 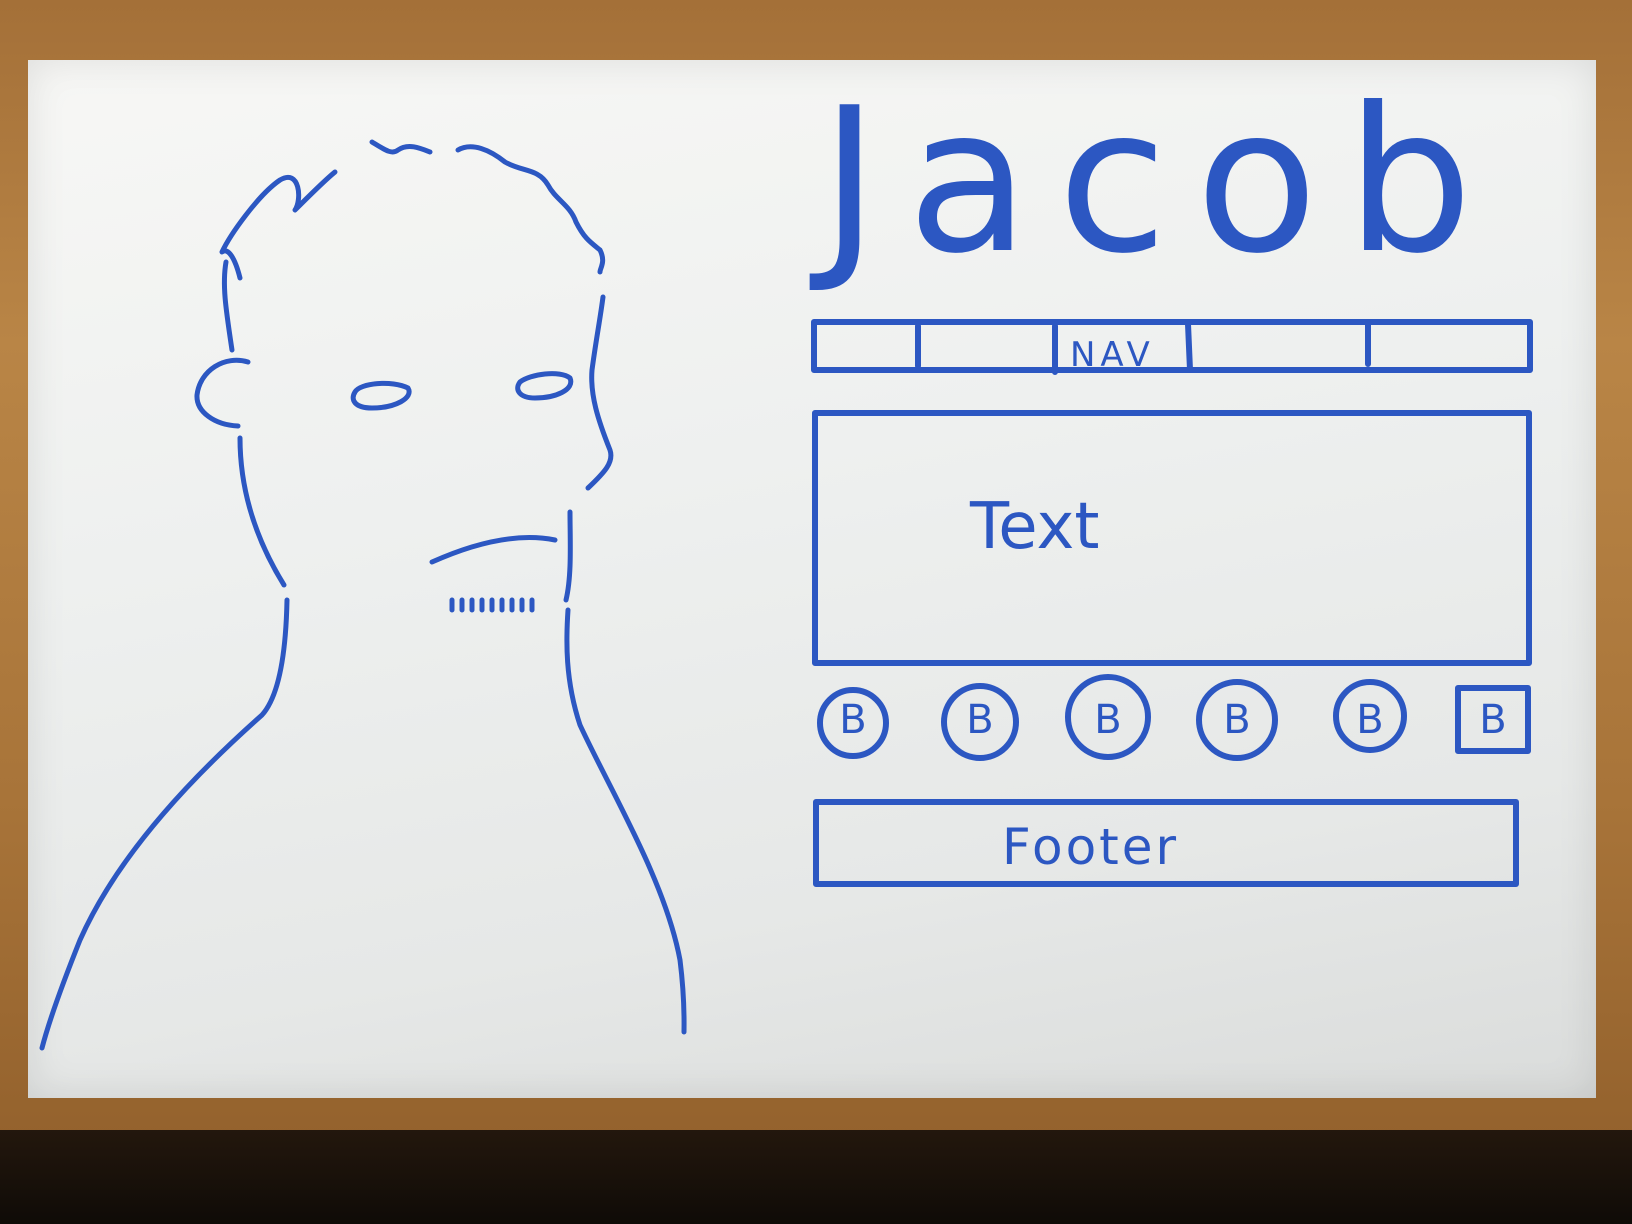 I want to click on head-right-side, so click(x=599, y=392).